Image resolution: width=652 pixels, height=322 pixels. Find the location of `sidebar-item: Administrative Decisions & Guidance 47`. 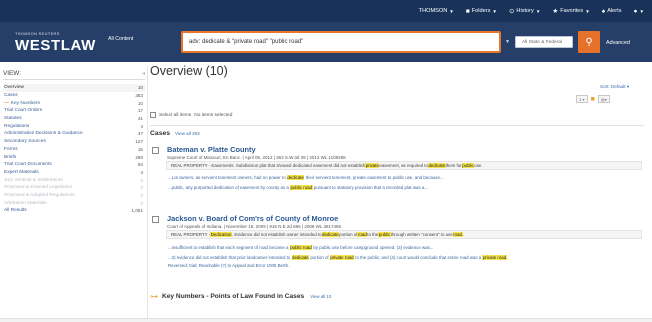

sidebar-item: Administrative Decisions & Guidance 47 is located at coordinates (74, 134).